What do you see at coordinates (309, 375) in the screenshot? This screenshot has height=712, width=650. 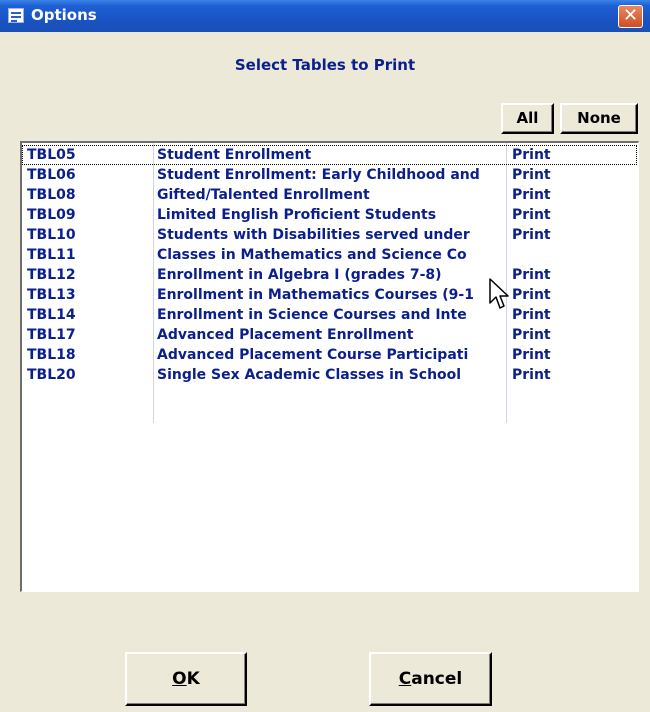 I see `table-name: Single Sex Academic Classes in School` at bounding box center [309, 375].